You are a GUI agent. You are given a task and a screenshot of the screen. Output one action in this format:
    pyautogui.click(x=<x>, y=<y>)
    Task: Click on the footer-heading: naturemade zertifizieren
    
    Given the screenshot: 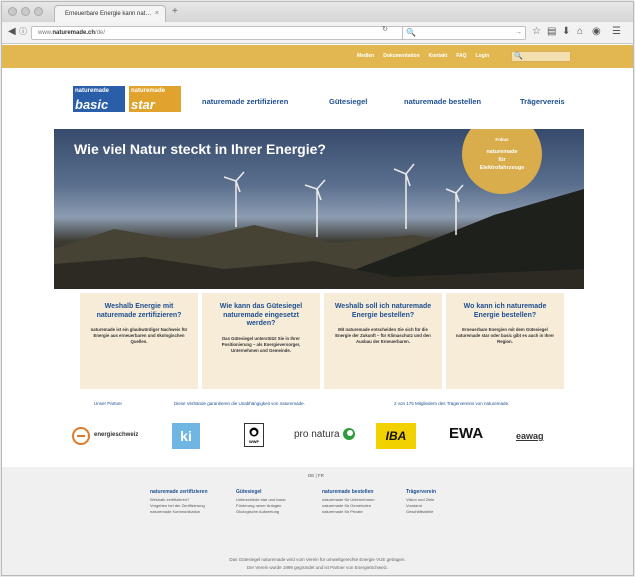 What is the action you would take?
    pyautogui.click(x=190, y=492)
    